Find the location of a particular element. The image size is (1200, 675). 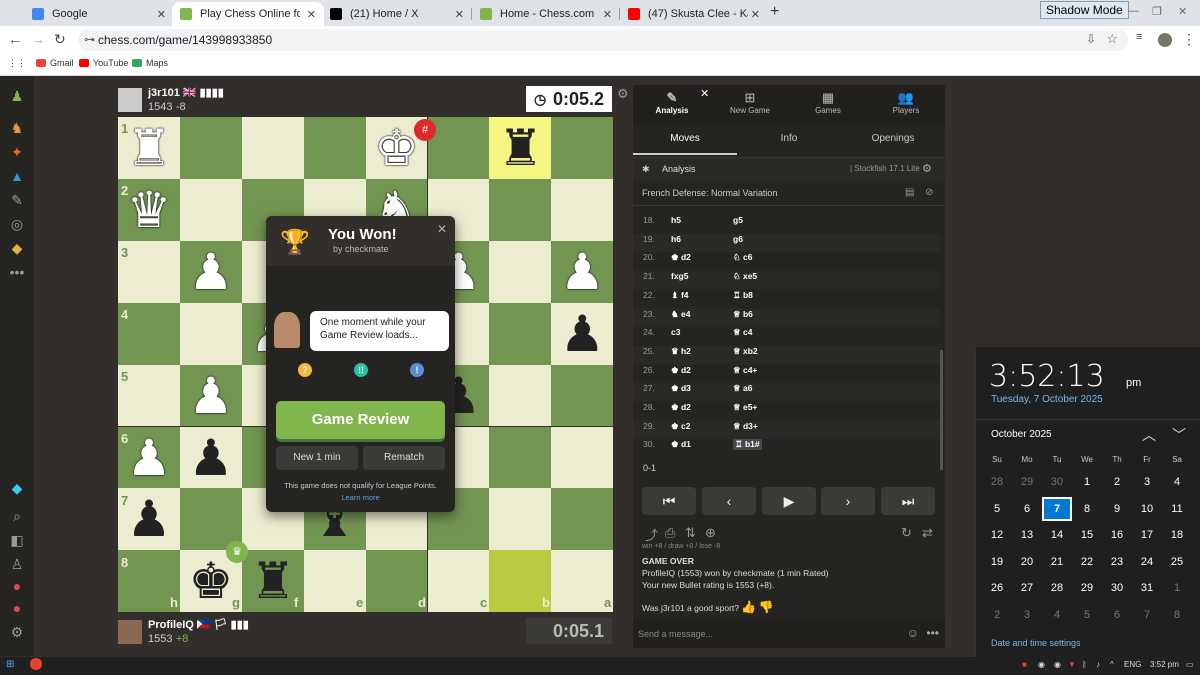

book-icon: ▤ is located at coordinates (909, 192).